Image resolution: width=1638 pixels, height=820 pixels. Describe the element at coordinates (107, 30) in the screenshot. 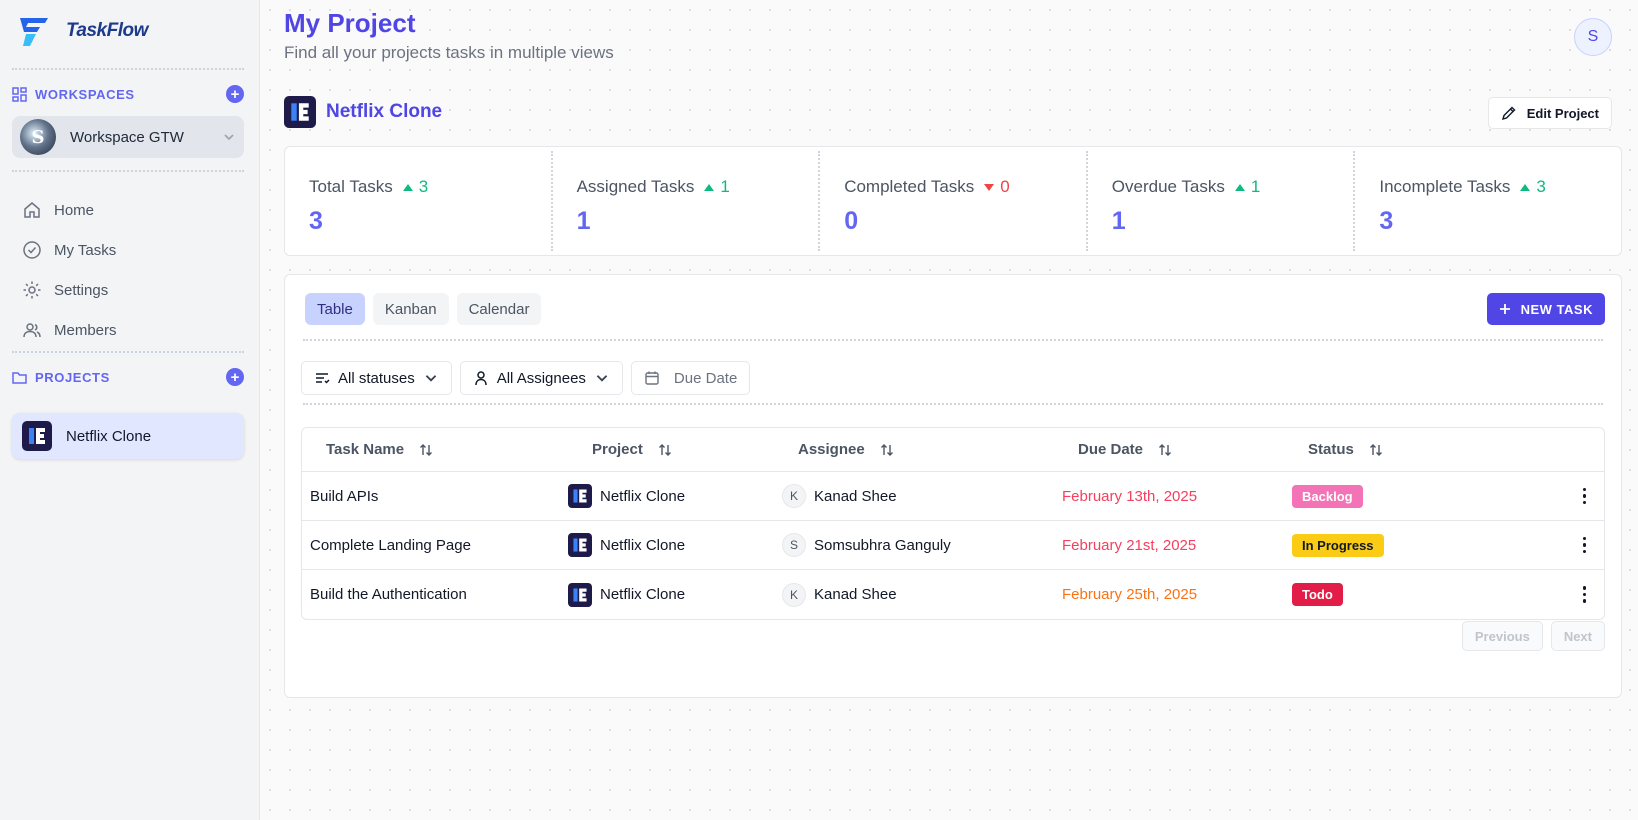

I see `app-name: TaskFlow` at that location.